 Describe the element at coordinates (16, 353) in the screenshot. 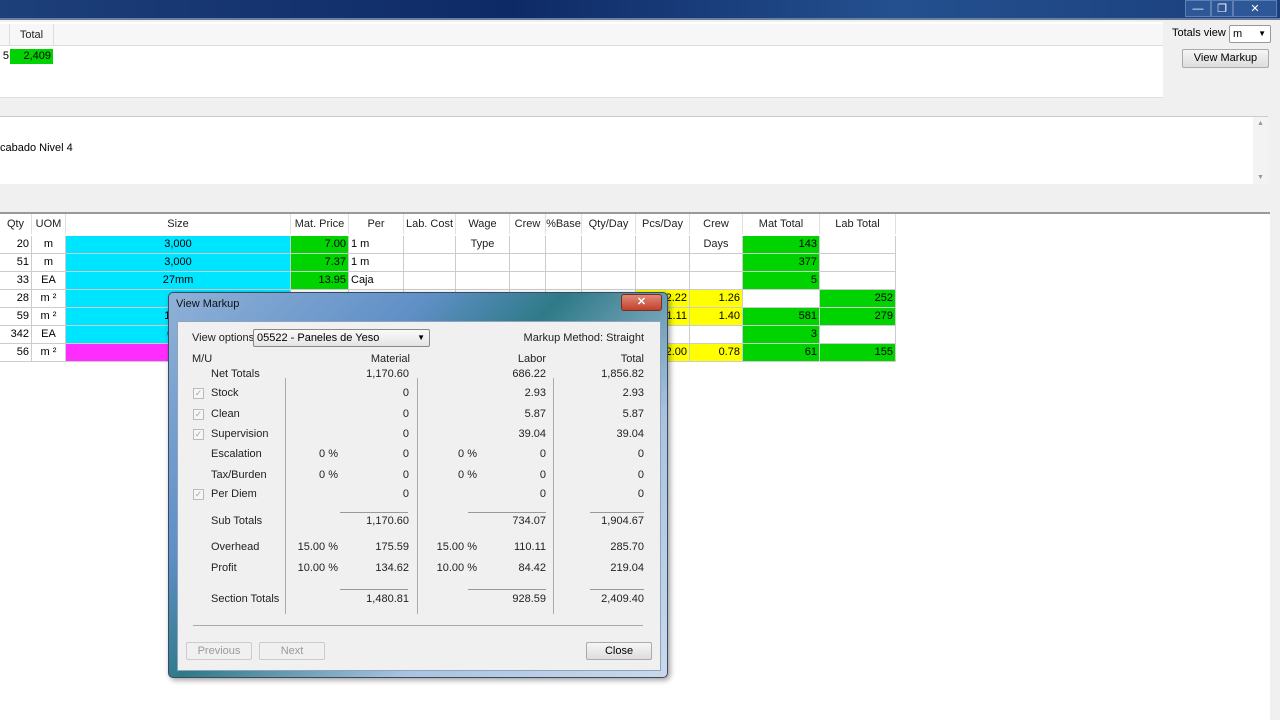

I see `cell-qty: 56` at that location.